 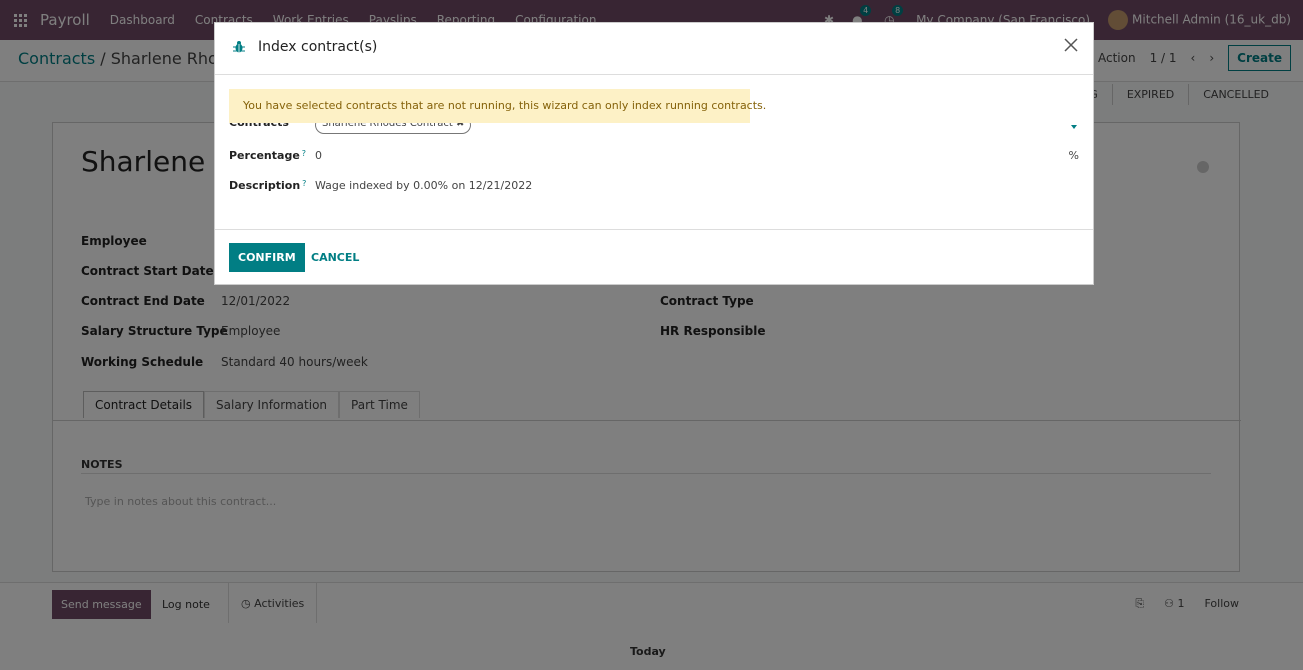 I want to click on description-input: Wage indexed by 0.00% on 12/21/2022, so click(x=423, y=185).